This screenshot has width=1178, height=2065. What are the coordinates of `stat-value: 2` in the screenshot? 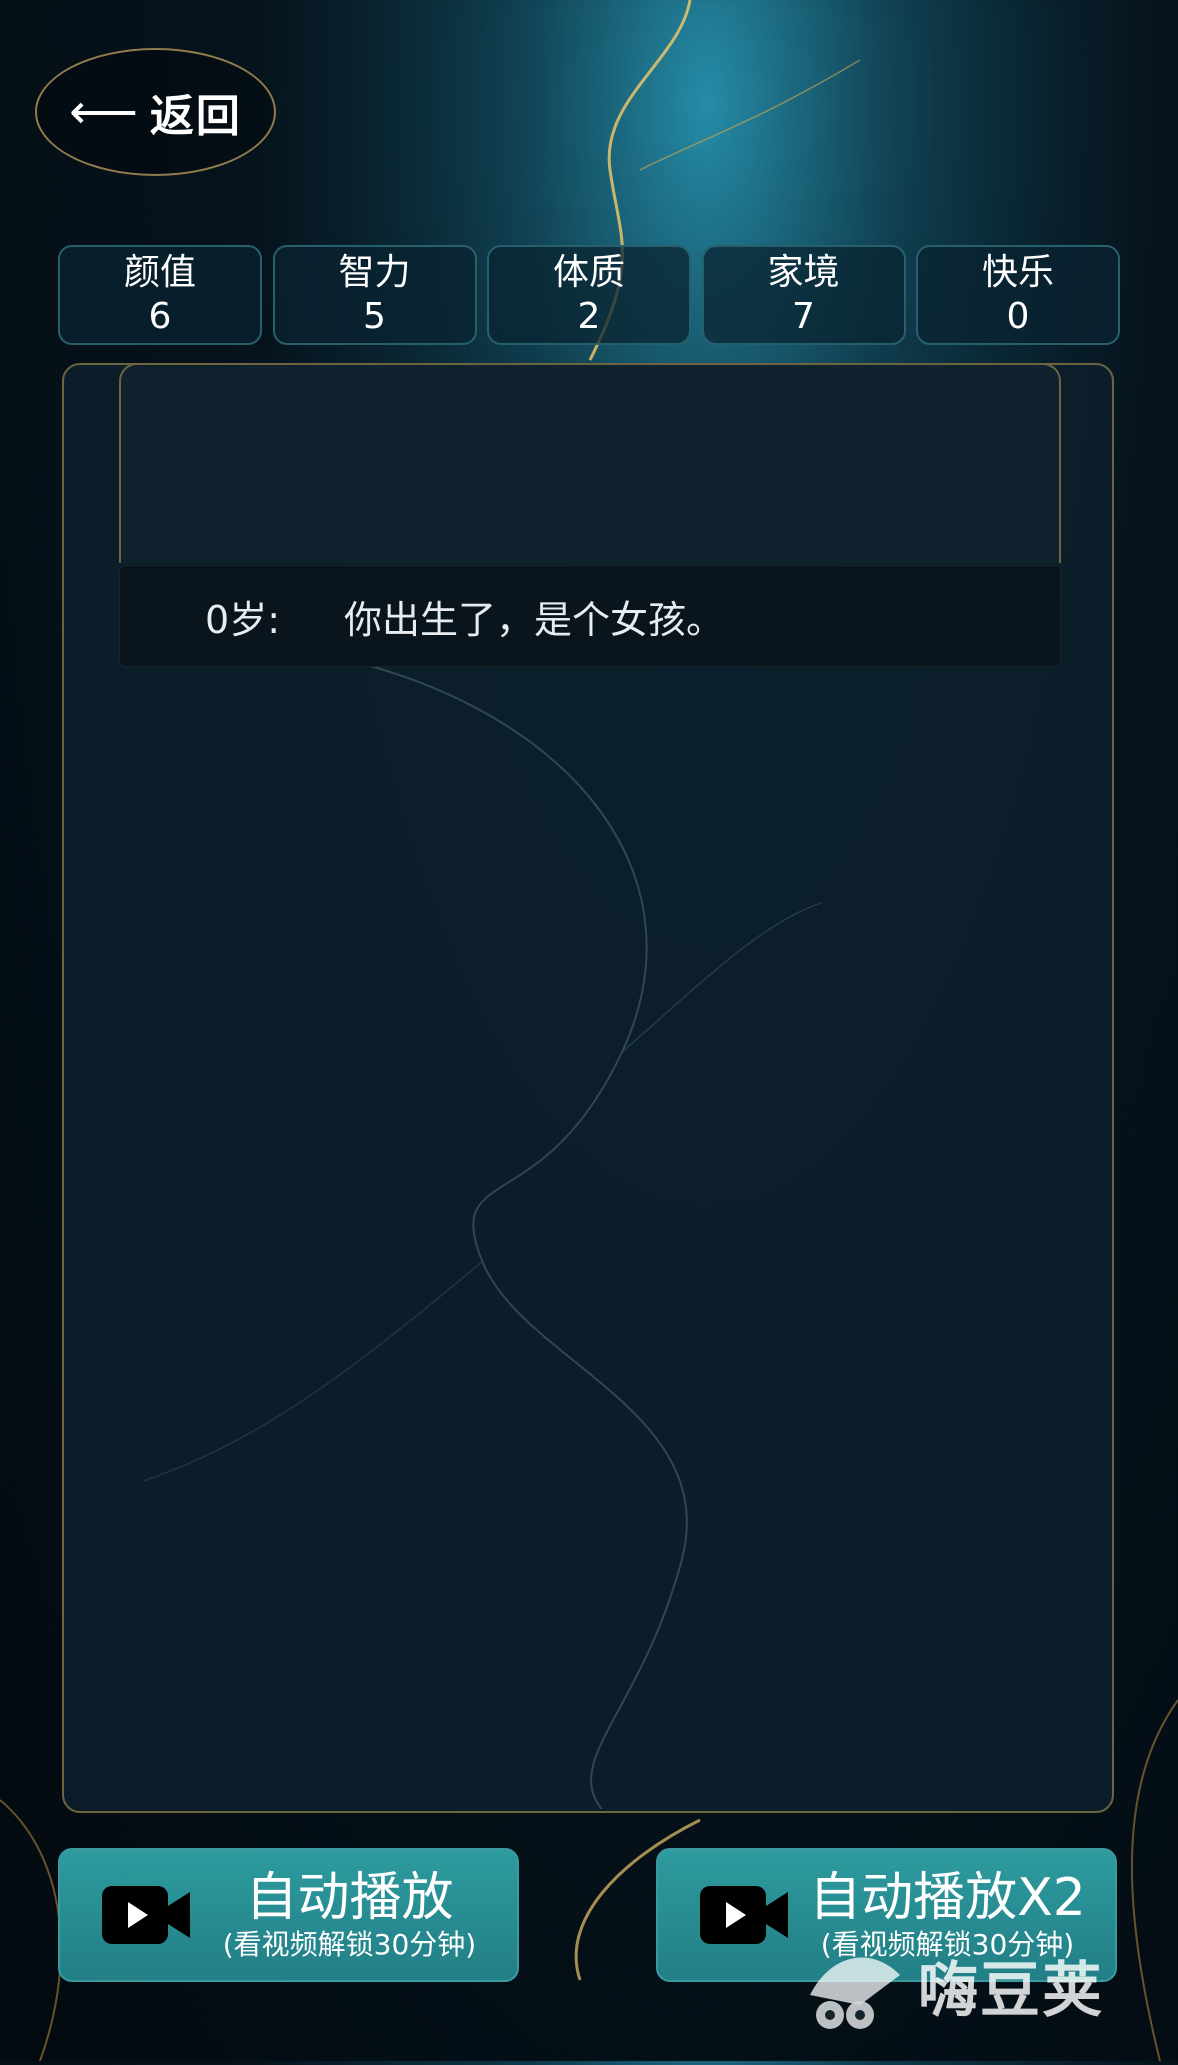 It's located at (589, 316).